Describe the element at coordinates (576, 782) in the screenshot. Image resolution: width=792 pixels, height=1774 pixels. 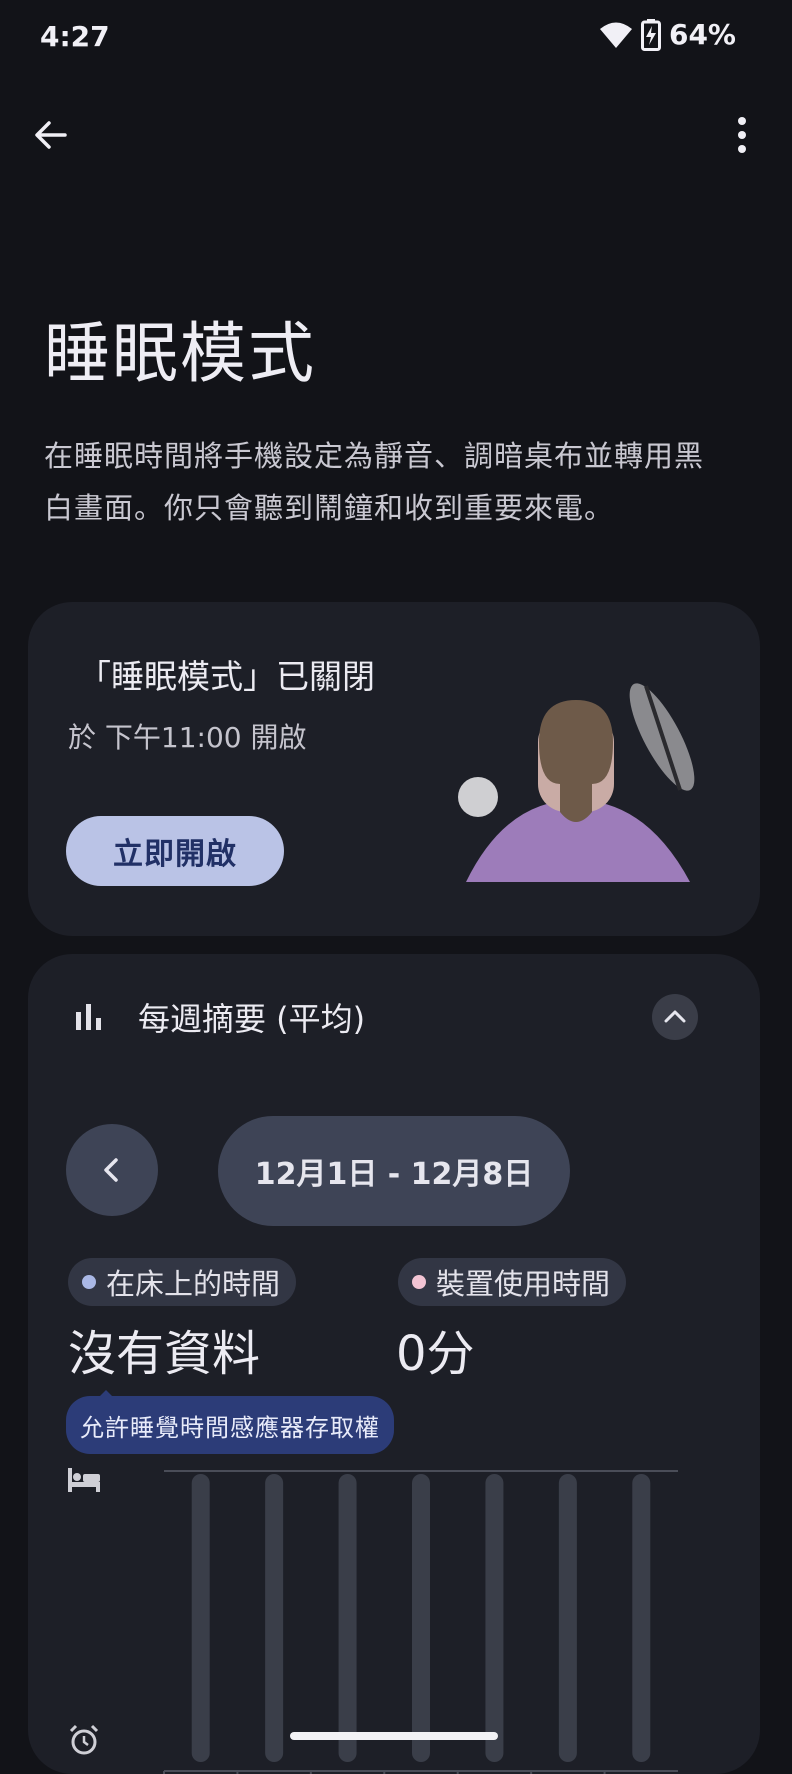
I see `sleeping-person-illustration` at that location.